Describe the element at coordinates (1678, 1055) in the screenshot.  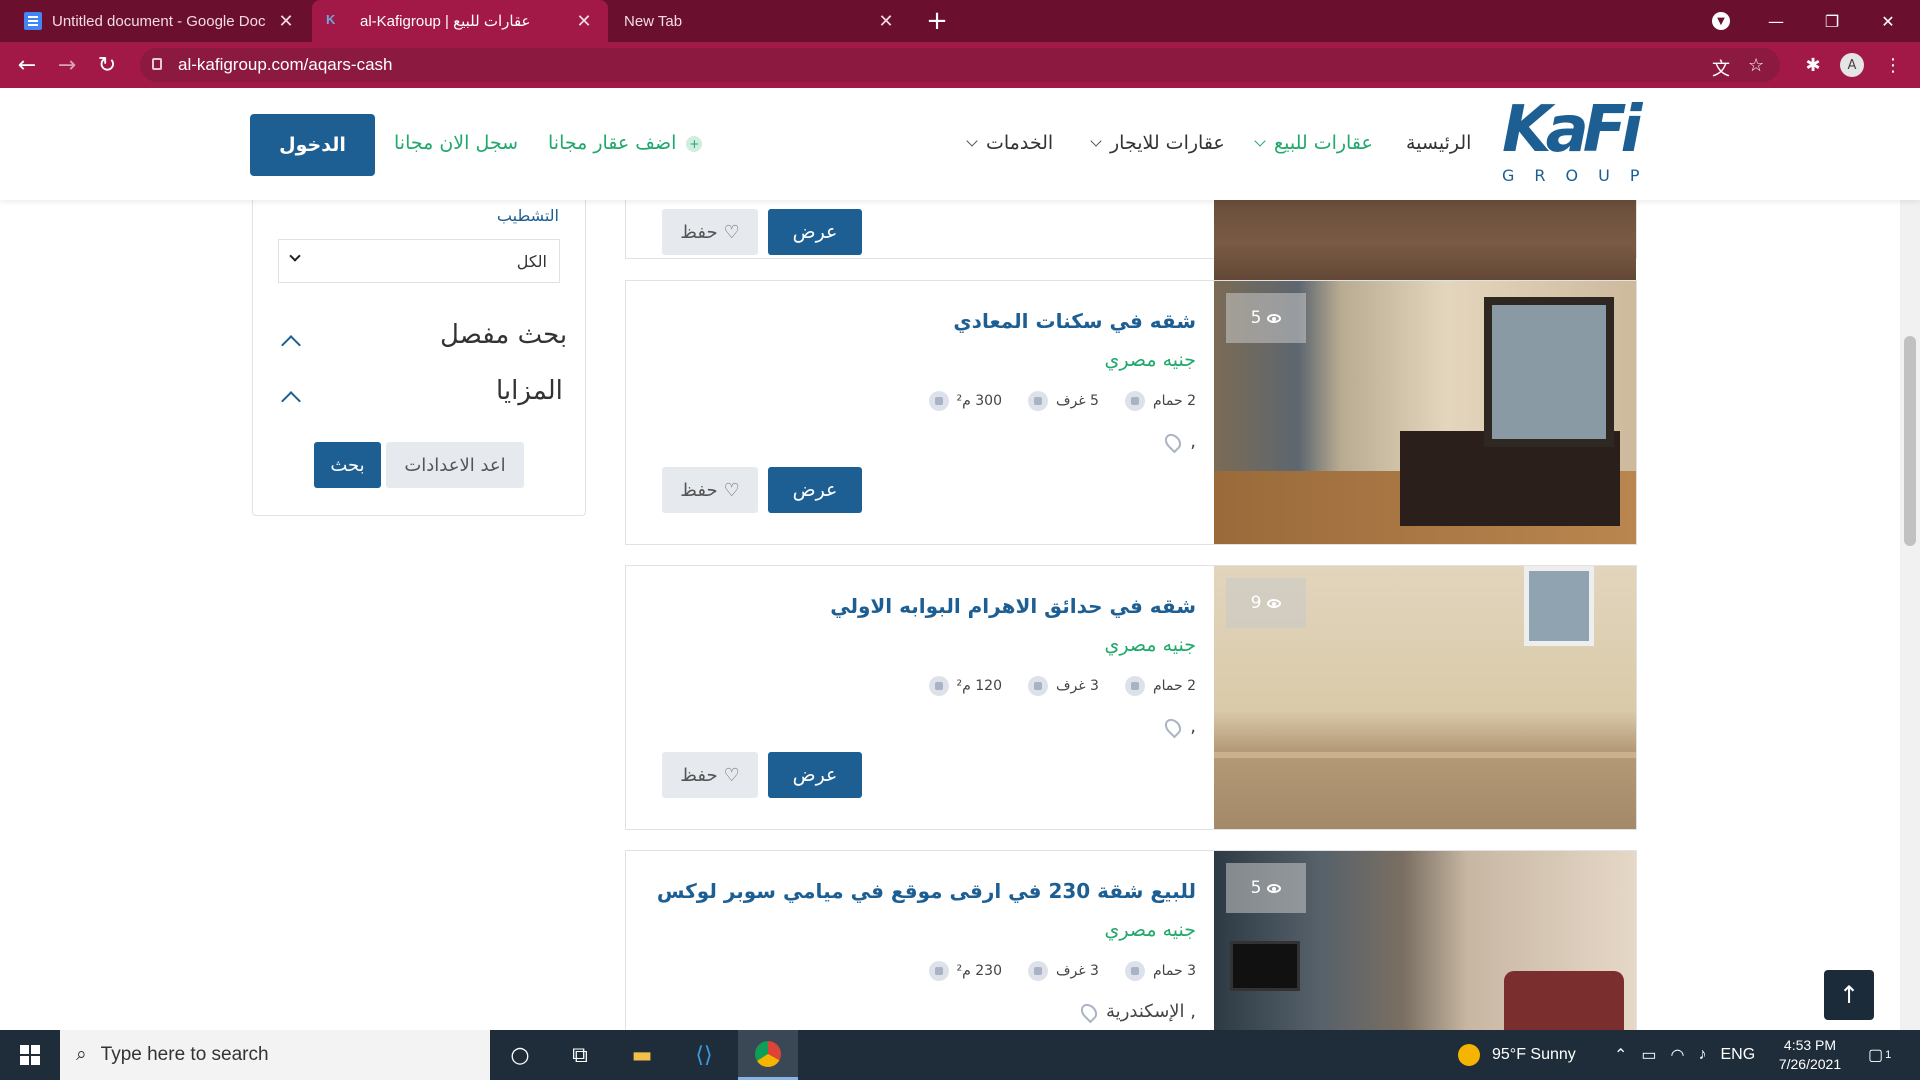
I see `wifi-icon: ◠` at that location.